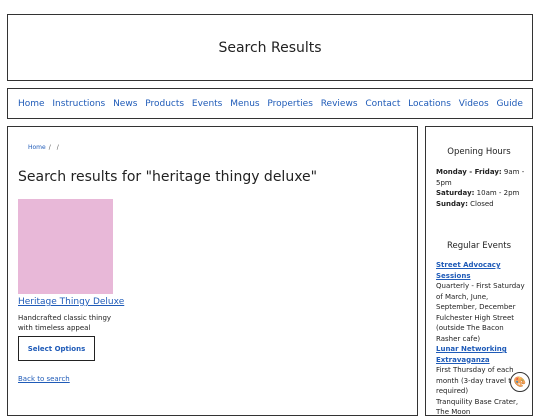  I want to click on nav-contact: Contact, so click(382, 104).